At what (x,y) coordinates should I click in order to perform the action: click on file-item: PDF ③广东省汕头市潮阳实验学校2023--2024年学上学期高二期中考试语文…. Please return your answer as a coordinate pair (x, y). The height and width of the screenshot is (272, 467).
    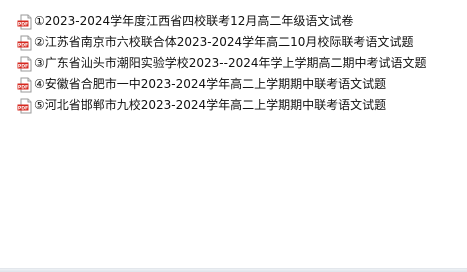
    Looking at the image, I should click on (222, 63).